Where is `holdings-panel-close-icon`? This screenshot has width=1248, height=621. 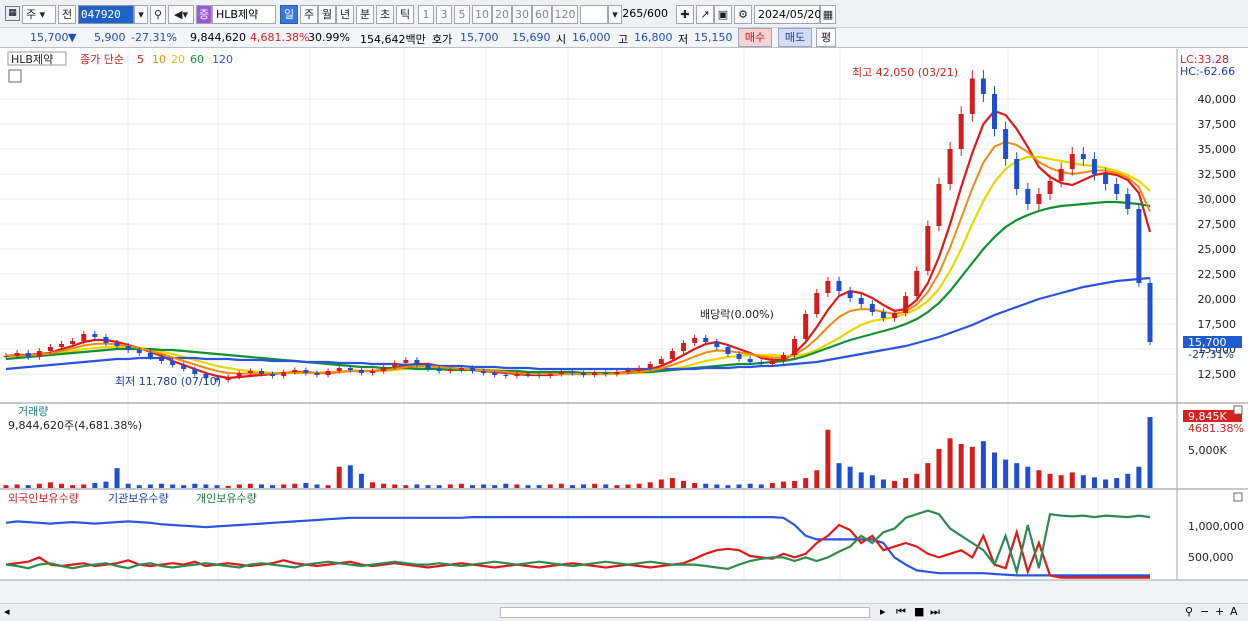 holdings-panel-close-icon is located at coordinates (1238, 497).